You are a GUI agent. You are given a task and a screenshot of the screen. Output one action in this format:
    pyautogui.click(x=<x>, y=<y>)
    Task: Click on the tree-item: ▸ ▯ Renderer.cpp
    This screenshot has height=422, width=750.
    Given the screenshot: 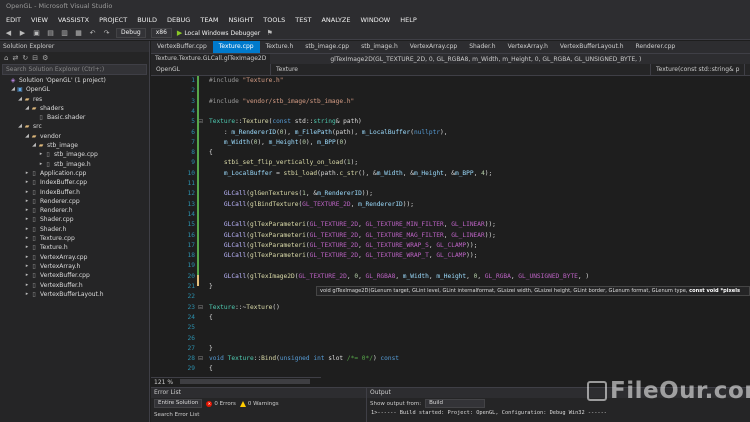 What is the action you would take?
    pyautogui.click(x=74, y=201)
    